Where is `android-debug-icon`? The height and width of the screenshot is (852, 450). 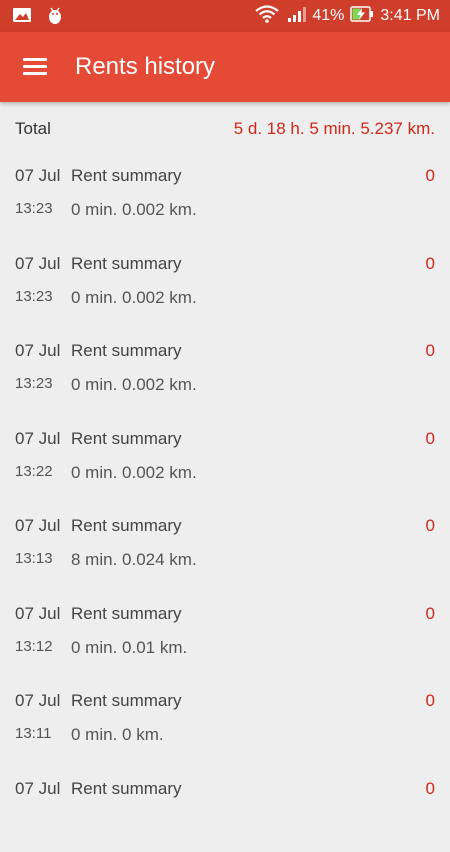
android-debug-icon is located at coordinates (55, 18).